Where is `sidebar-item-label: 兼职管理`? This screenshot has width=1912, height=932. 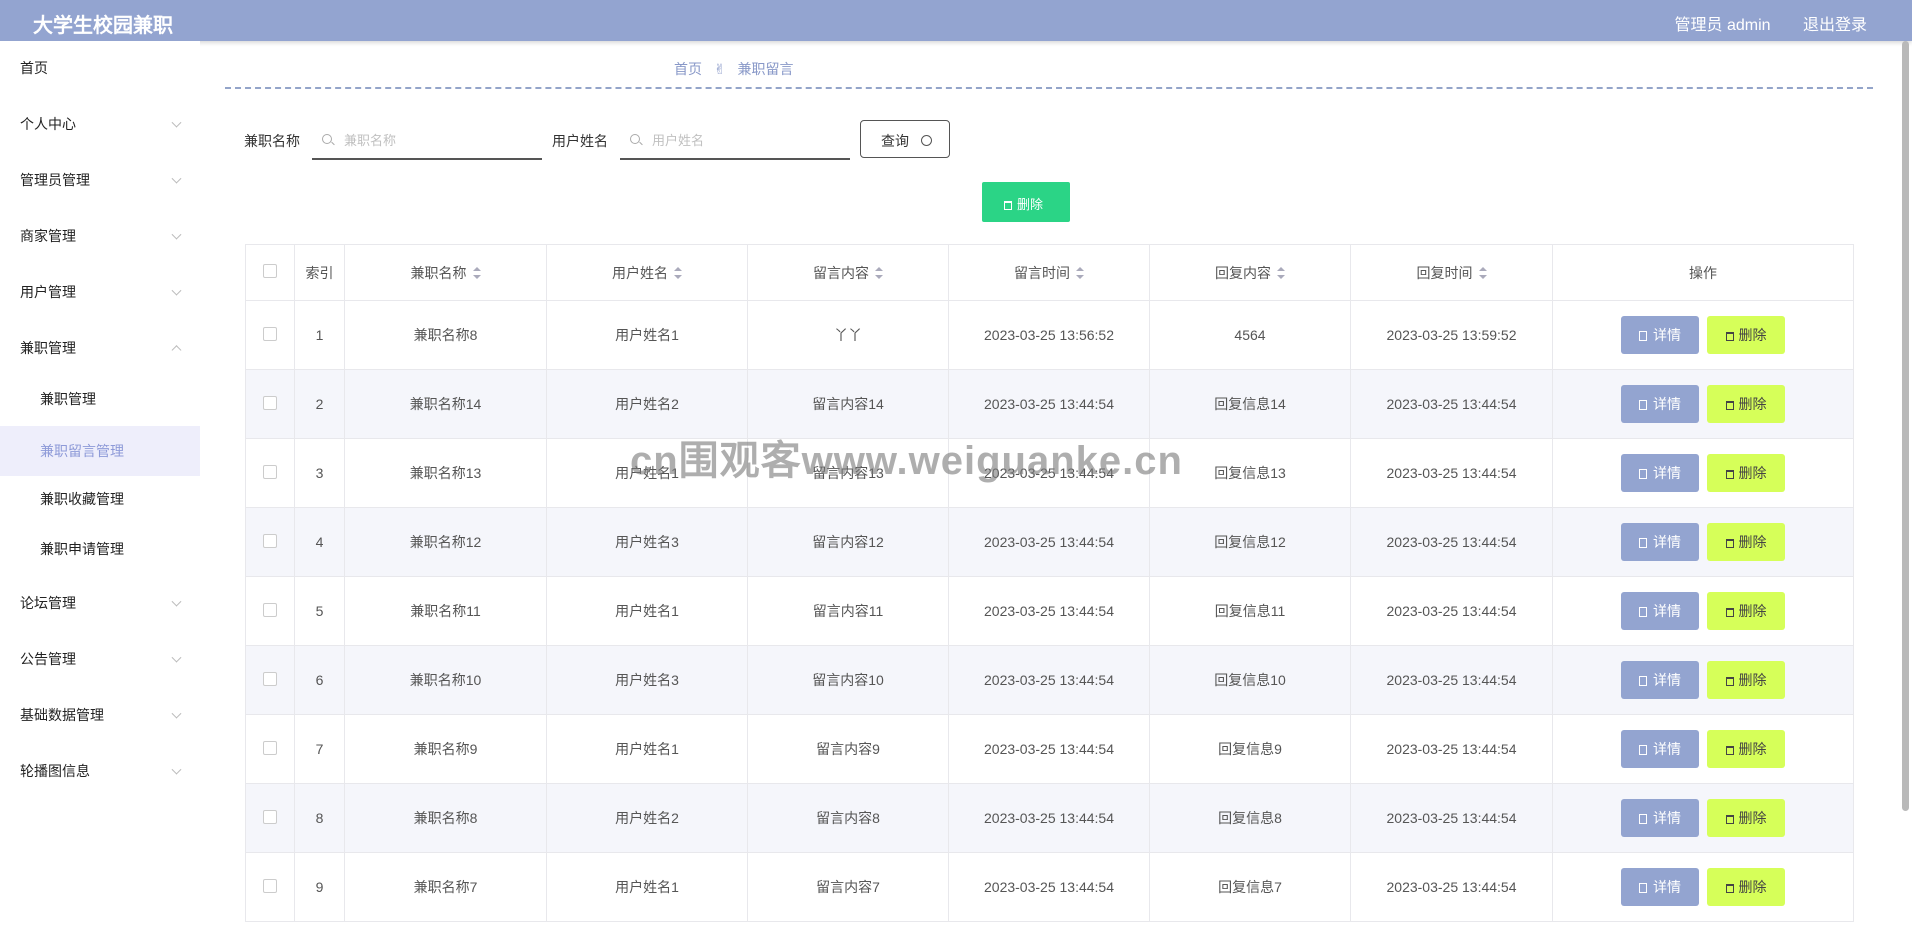
sidebar-item-label: 兼职管理 is located at coordinates (48, 348).